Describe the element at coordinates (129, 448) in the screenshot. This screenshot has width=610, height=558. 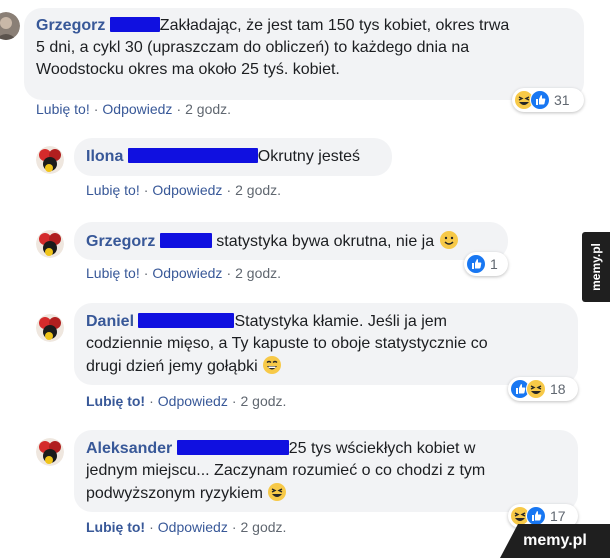
I see `comment-author: Aleksander` at that location.